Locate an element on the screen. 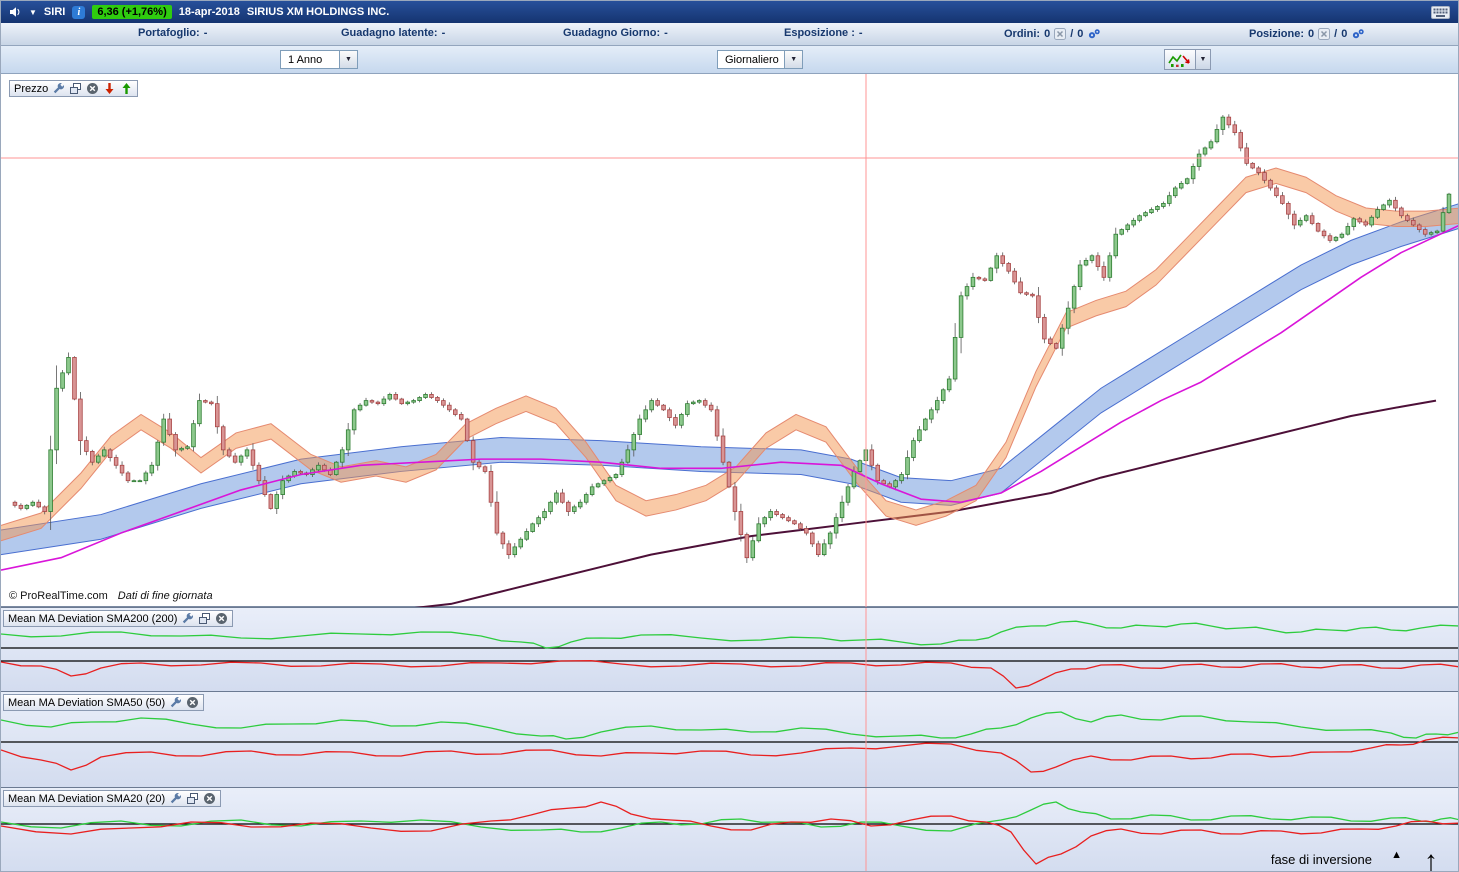 Image resolution: width=1459 pixels, height=872 pixels. symbol-label: SIRI is located at coordinates (54, 12).